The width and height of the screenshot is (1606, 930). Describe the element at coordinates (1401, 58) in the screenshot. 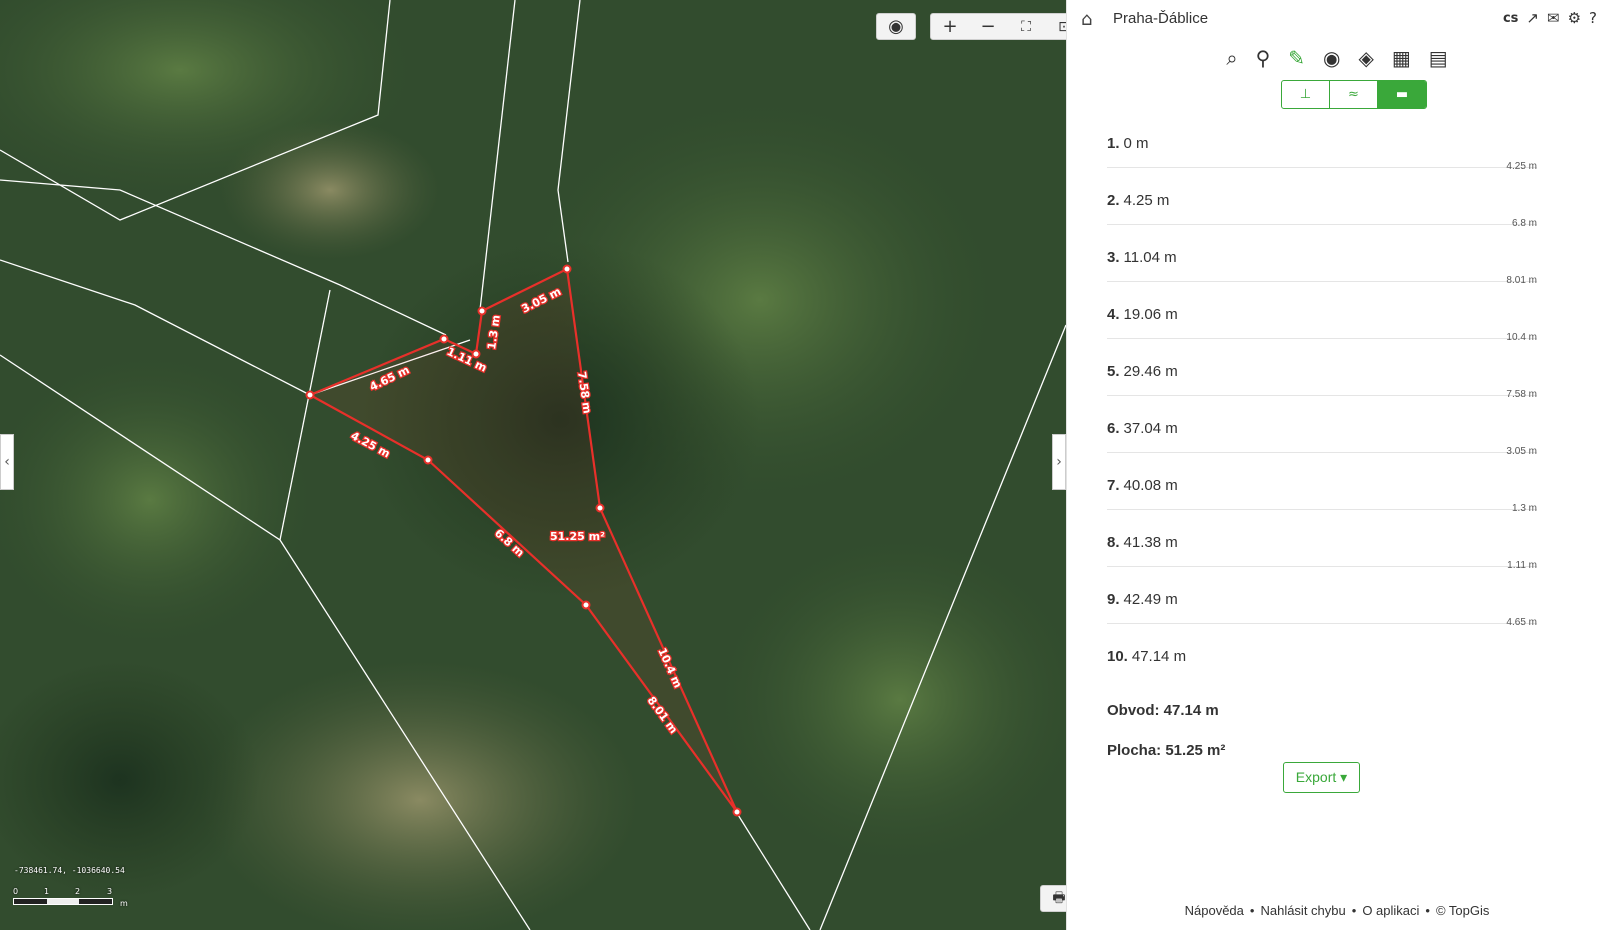

I see `map-icon: ▦` at that location.